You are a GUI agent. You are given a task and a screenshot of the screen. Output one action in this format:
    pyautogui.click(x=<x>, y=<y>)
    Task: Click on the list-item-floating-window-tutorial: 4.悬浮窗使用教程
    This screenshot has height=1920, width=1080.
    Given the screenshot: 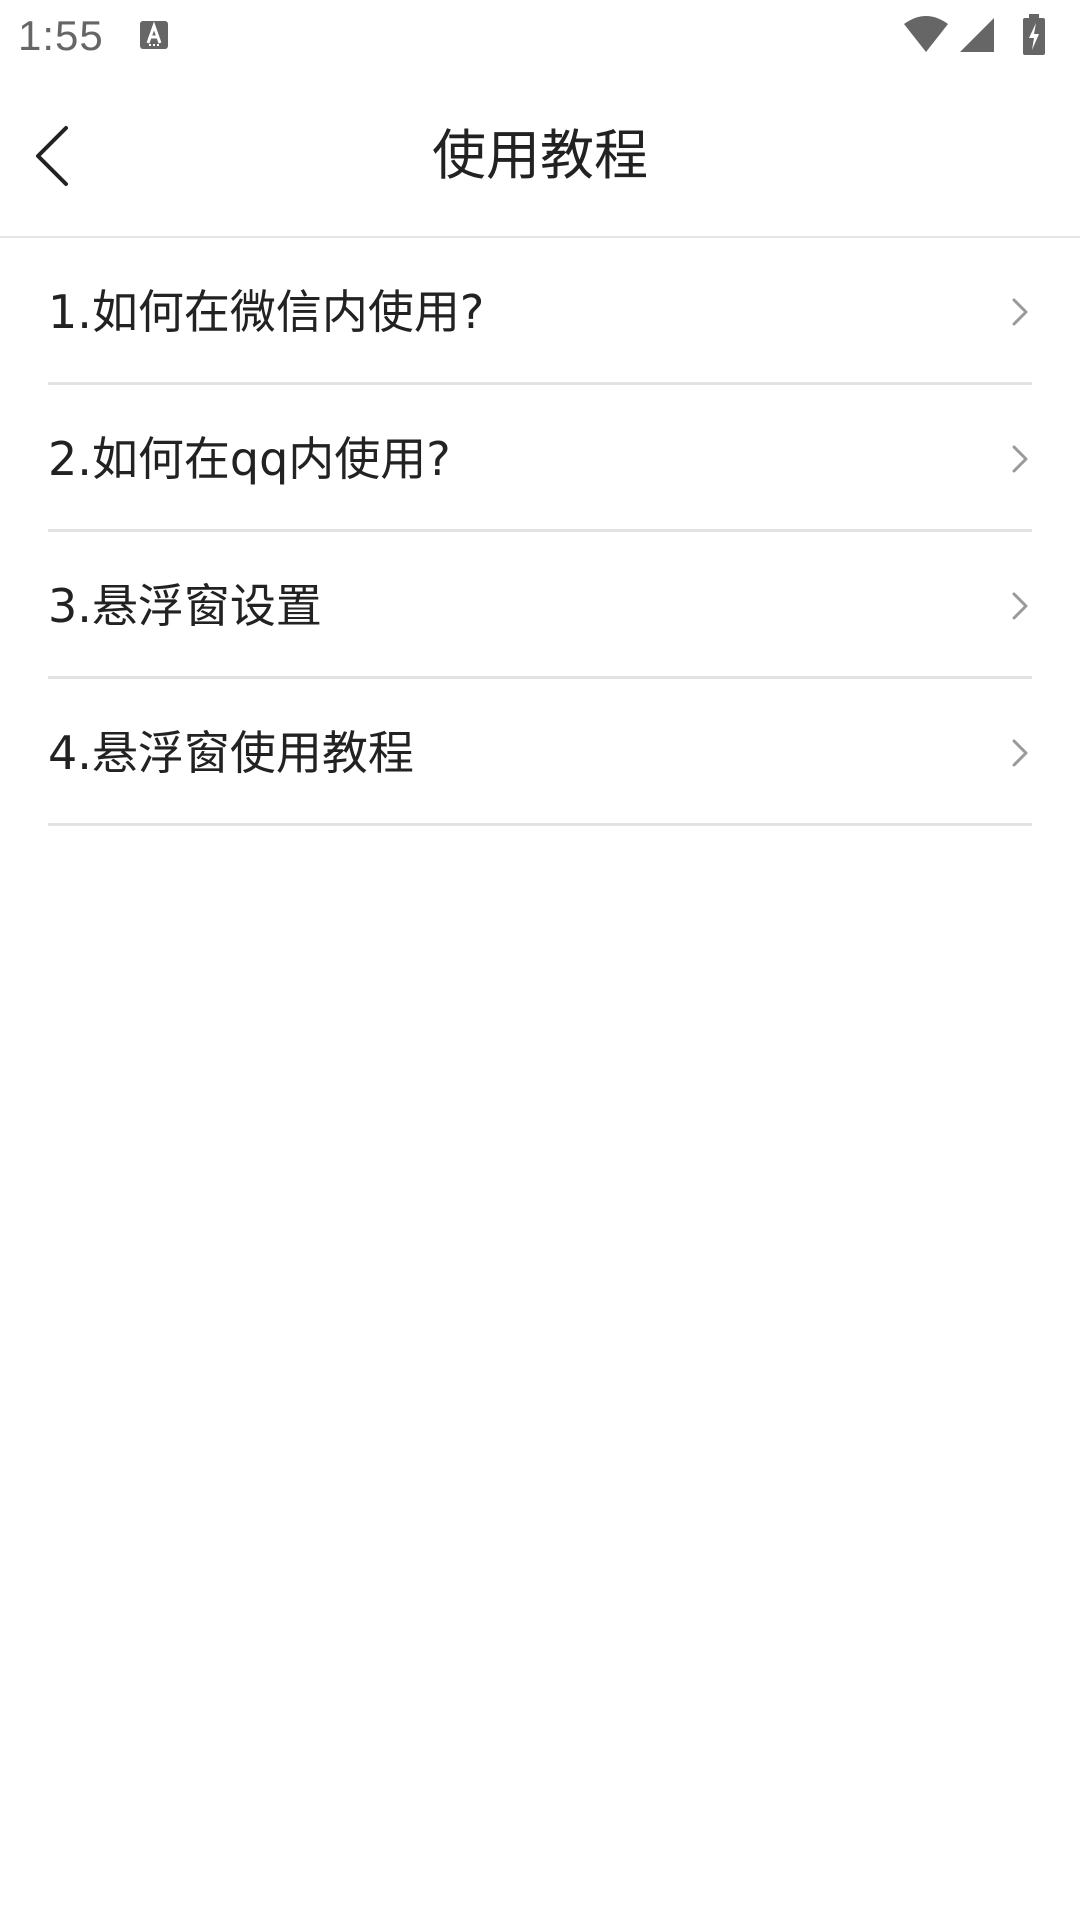 What is the action you would take?
    pyautogui.click(x=540, y=752)
    